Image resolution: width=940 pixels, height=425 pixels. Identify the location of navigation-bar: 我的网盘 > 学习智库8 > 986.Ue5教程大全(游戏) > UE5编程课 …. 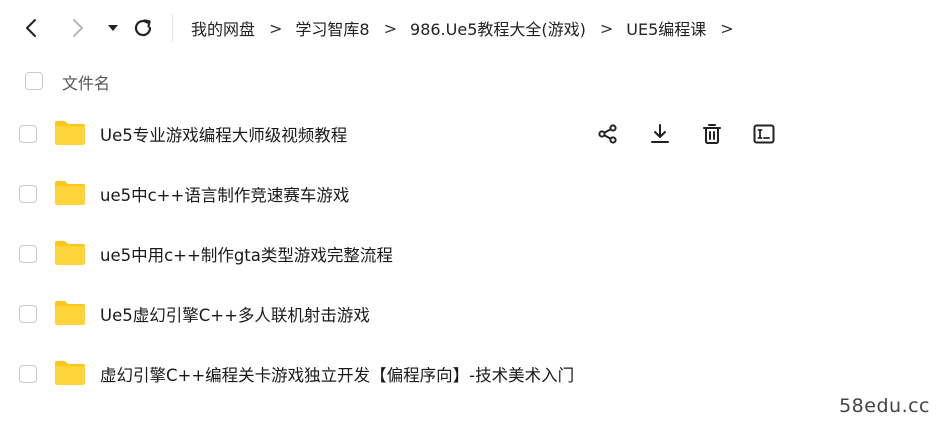
(470, 28).